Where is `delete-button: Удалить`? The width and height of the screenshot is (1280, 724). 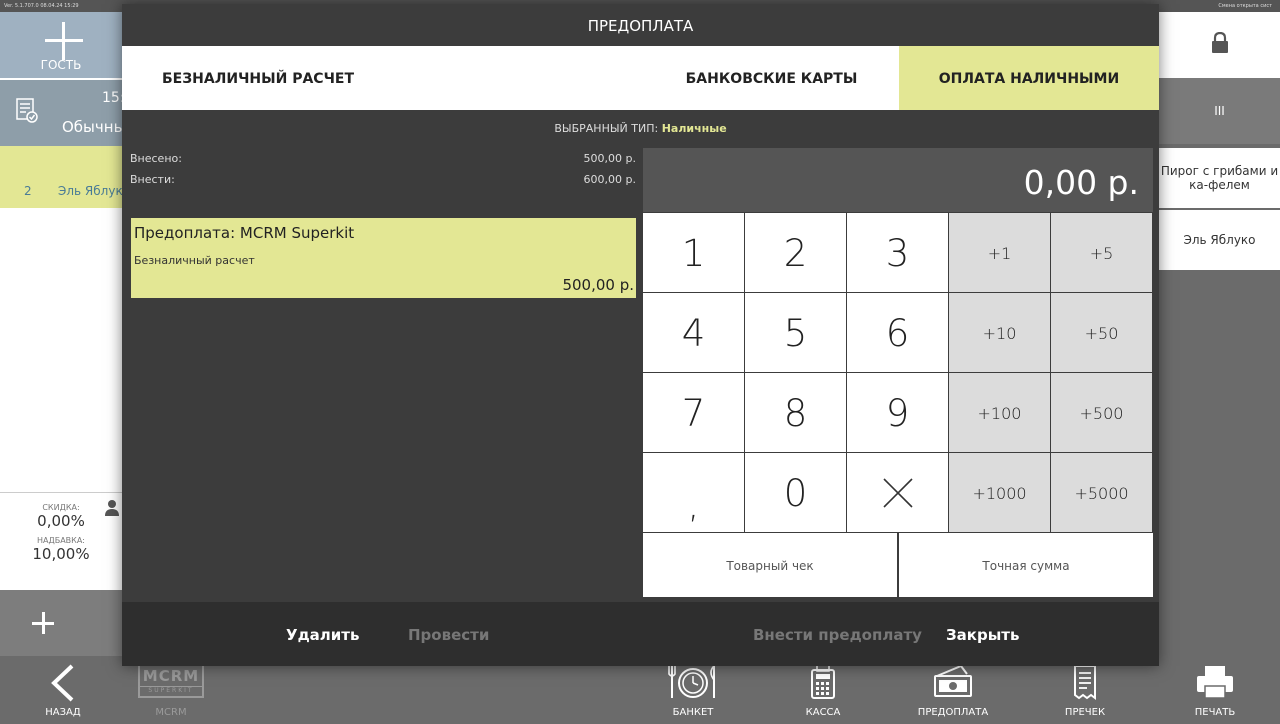 delete-button: Удалить is located at coordinates (322, 634).